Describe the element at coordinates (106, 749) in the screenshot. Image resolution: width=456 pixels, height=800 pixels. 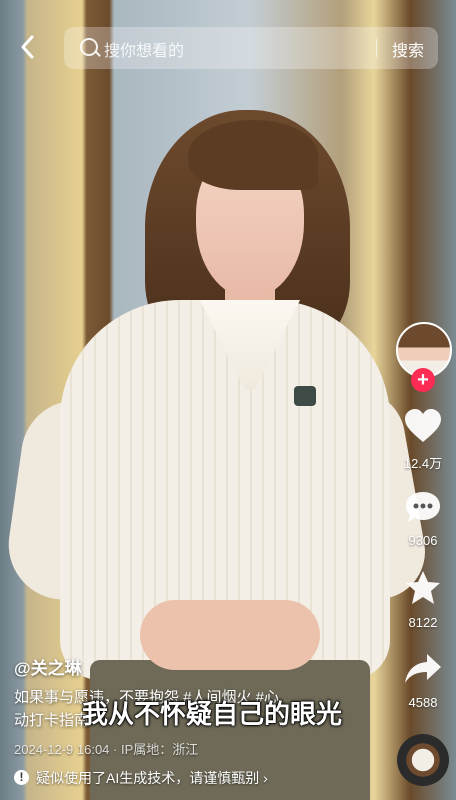
I see `post-meta: 2024-12-9 16:04 · IP属地：浙江` at that location.